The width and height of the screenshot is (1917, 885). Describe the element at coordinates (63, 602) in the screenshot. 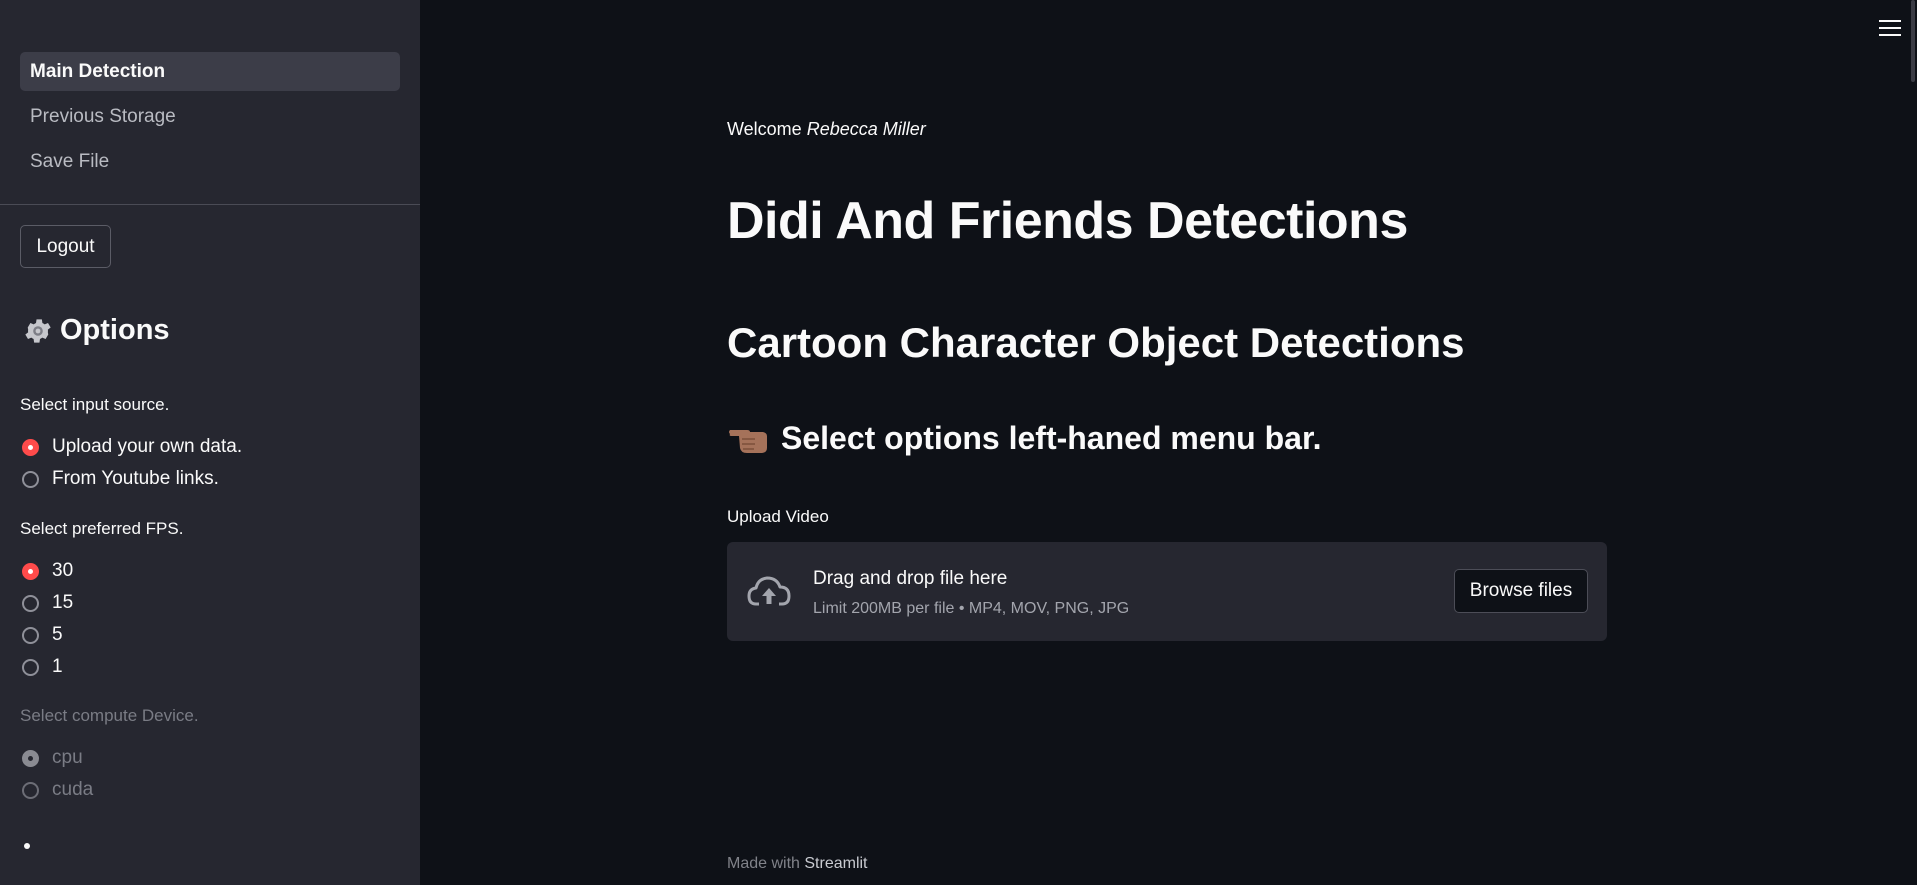

I see `radio-label: 15` at that location.